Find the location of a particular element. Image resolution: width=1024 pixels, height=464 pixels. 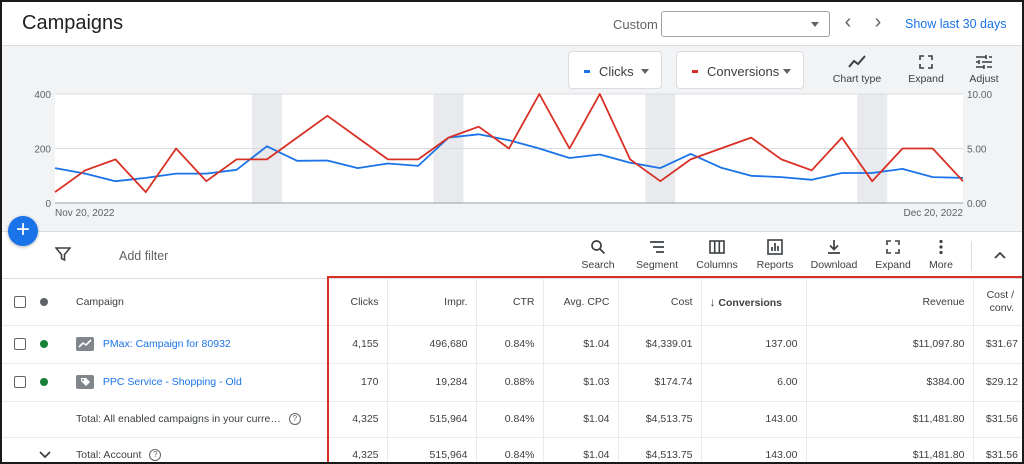

add-button: + is located at coordinates (23, 231).